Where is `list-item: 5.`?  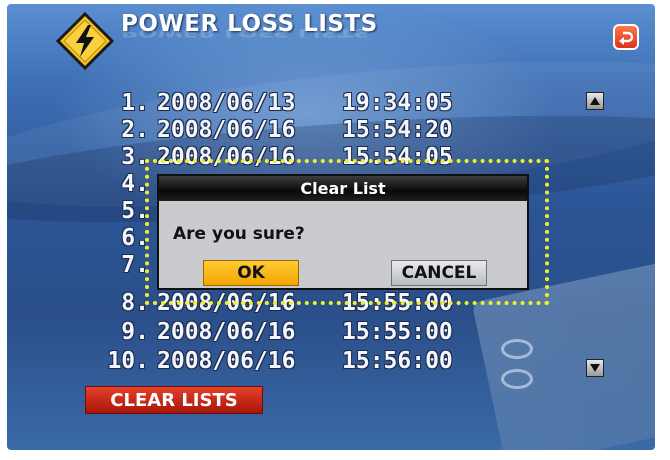
list-item: 5. is located at coordinates (124, 213).